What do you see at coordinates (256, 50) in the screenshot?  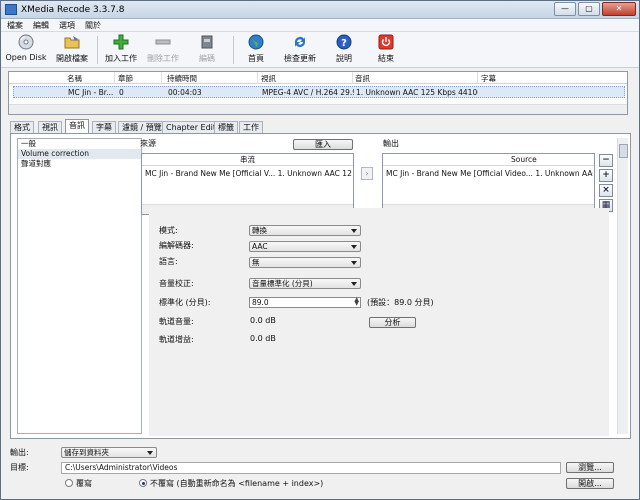 I see `homepage-button: 首頁` at bounding box center [256, 50].